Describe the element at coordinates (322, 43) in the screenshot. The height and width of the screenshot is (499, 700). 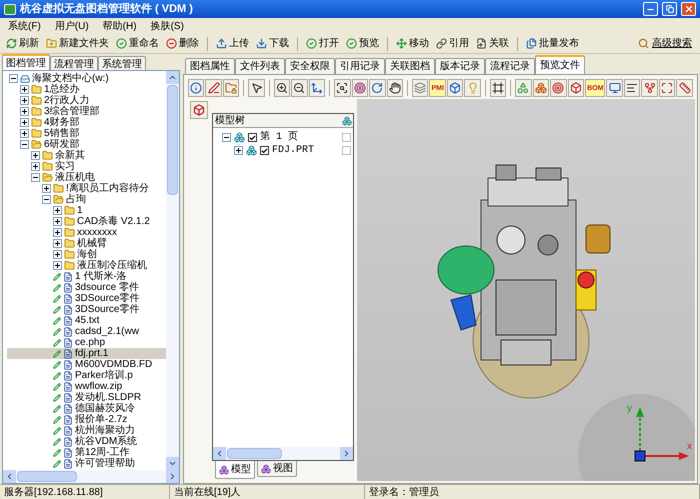
I see `toolbar-button: 打开` at that location.